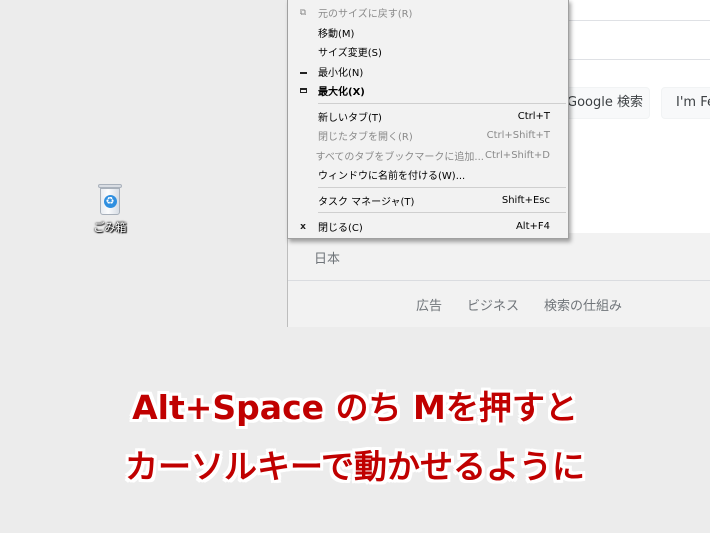 This screenshot has height=533, width=710. What do you see at coordinates (303, 226) in the screenshot?
I see `close-icon: x` at bounding box center [303, 226].